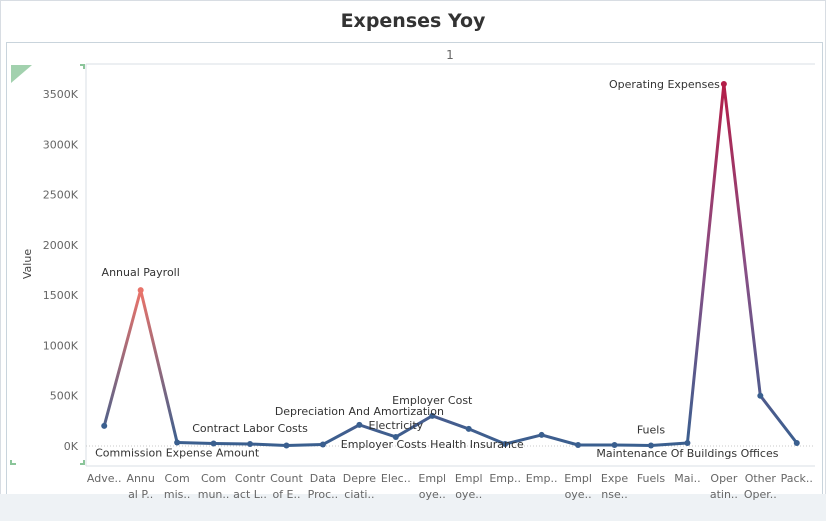 The width and height of the screenshot is (826, 521). What do you see at coordinates (396, 425) in the screenshot?
I see `point-label: Electricity` at bounding box center [396, 425].